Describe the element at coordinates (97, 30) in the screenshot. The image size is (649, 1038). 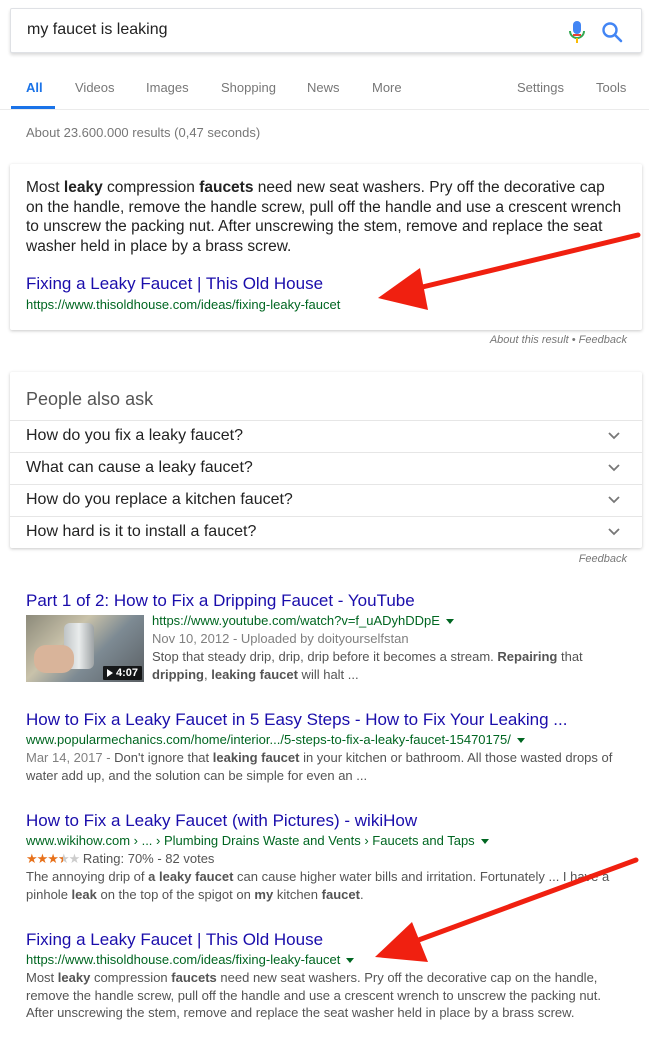
I see `search-input: my faucet is leaking` at that location.